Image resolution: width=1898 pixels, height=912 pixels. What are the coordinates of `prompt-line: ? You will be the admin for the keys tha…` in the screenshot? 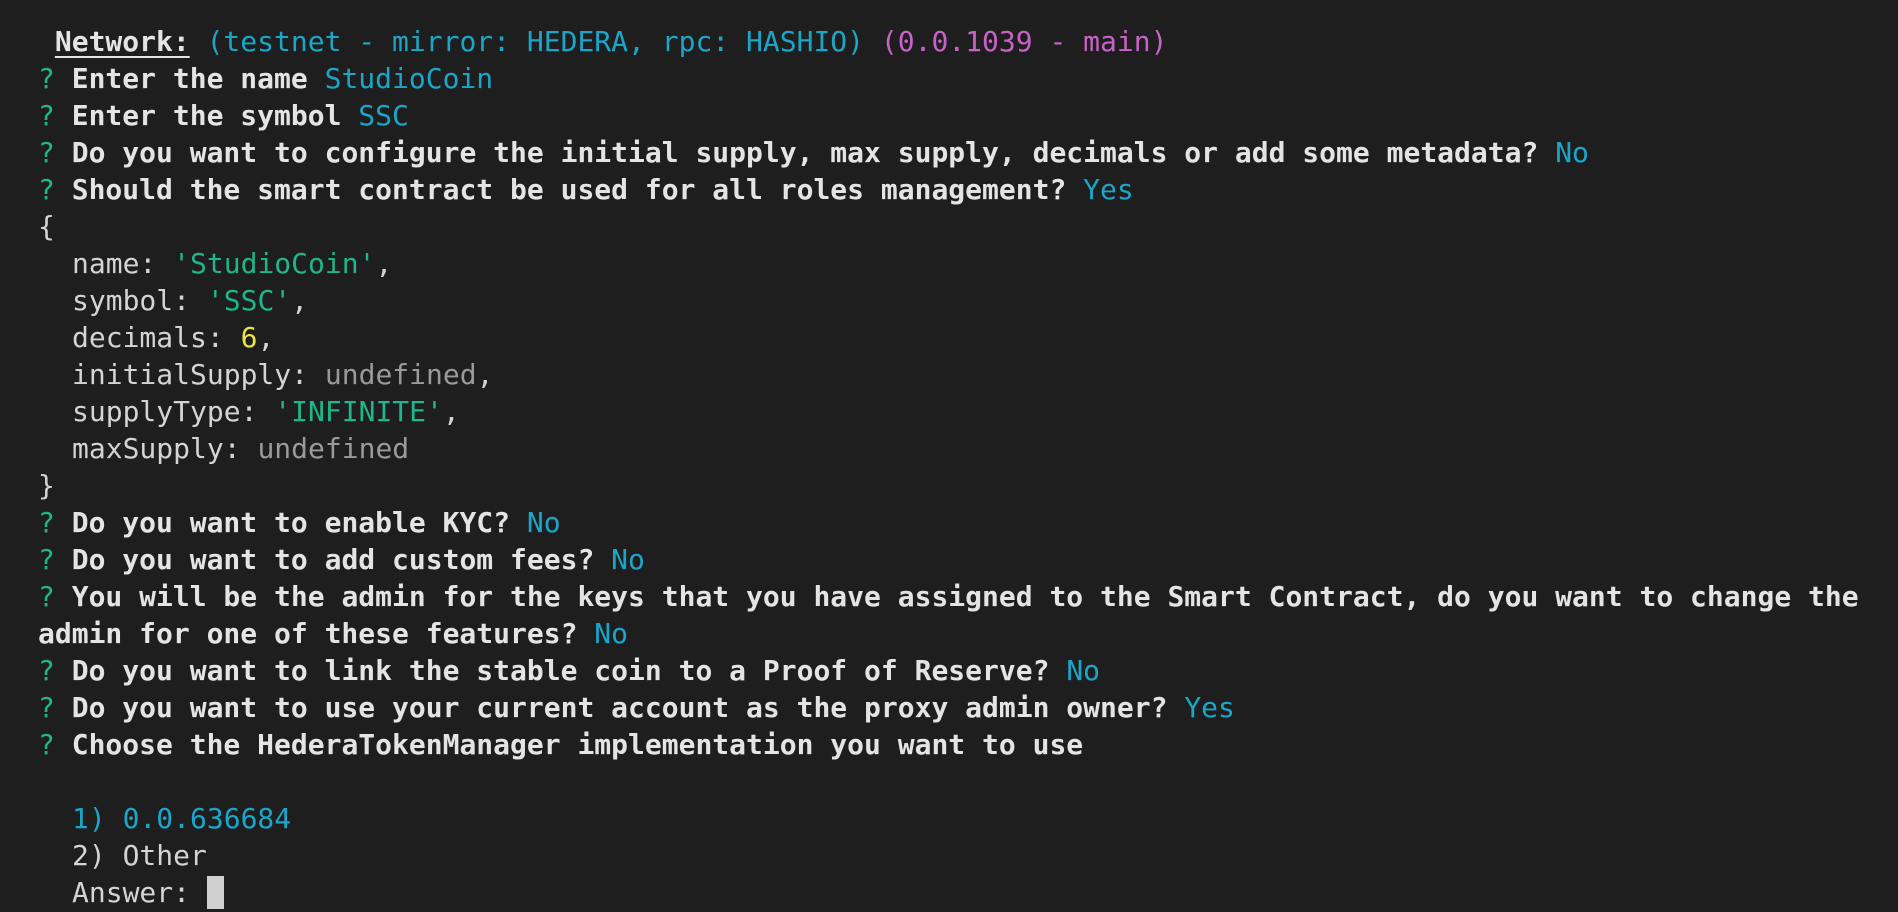 It's located at (968, 596).